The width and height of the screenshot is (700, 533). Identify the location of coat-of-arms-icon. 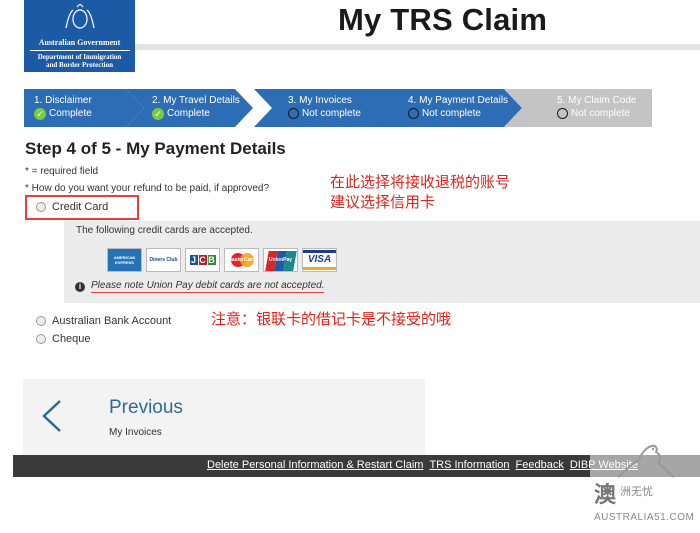
(79, 16).